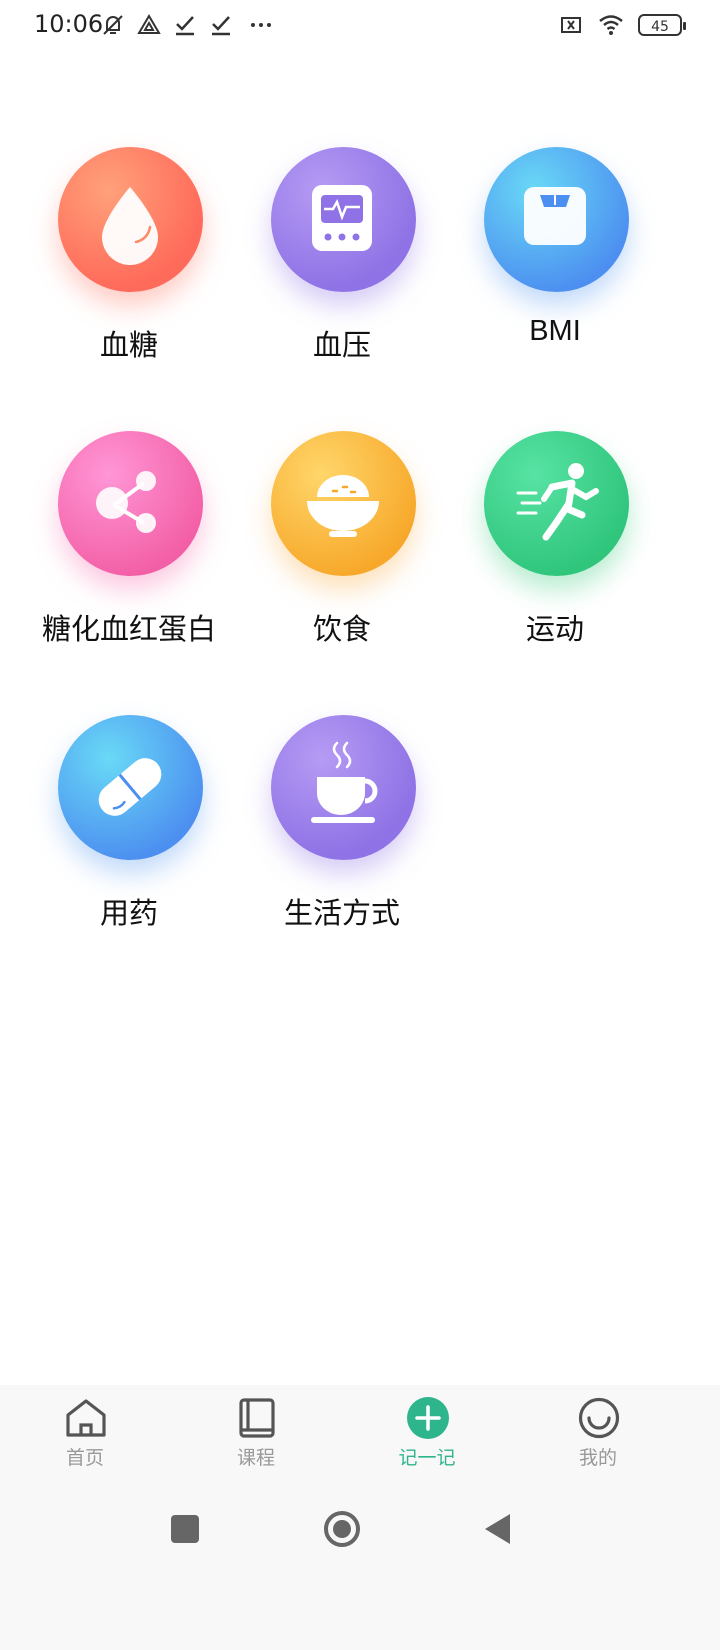 This screenshot has width=720, height=1650. I want to click on status-bar: 10:06 45, so click(360, 28).